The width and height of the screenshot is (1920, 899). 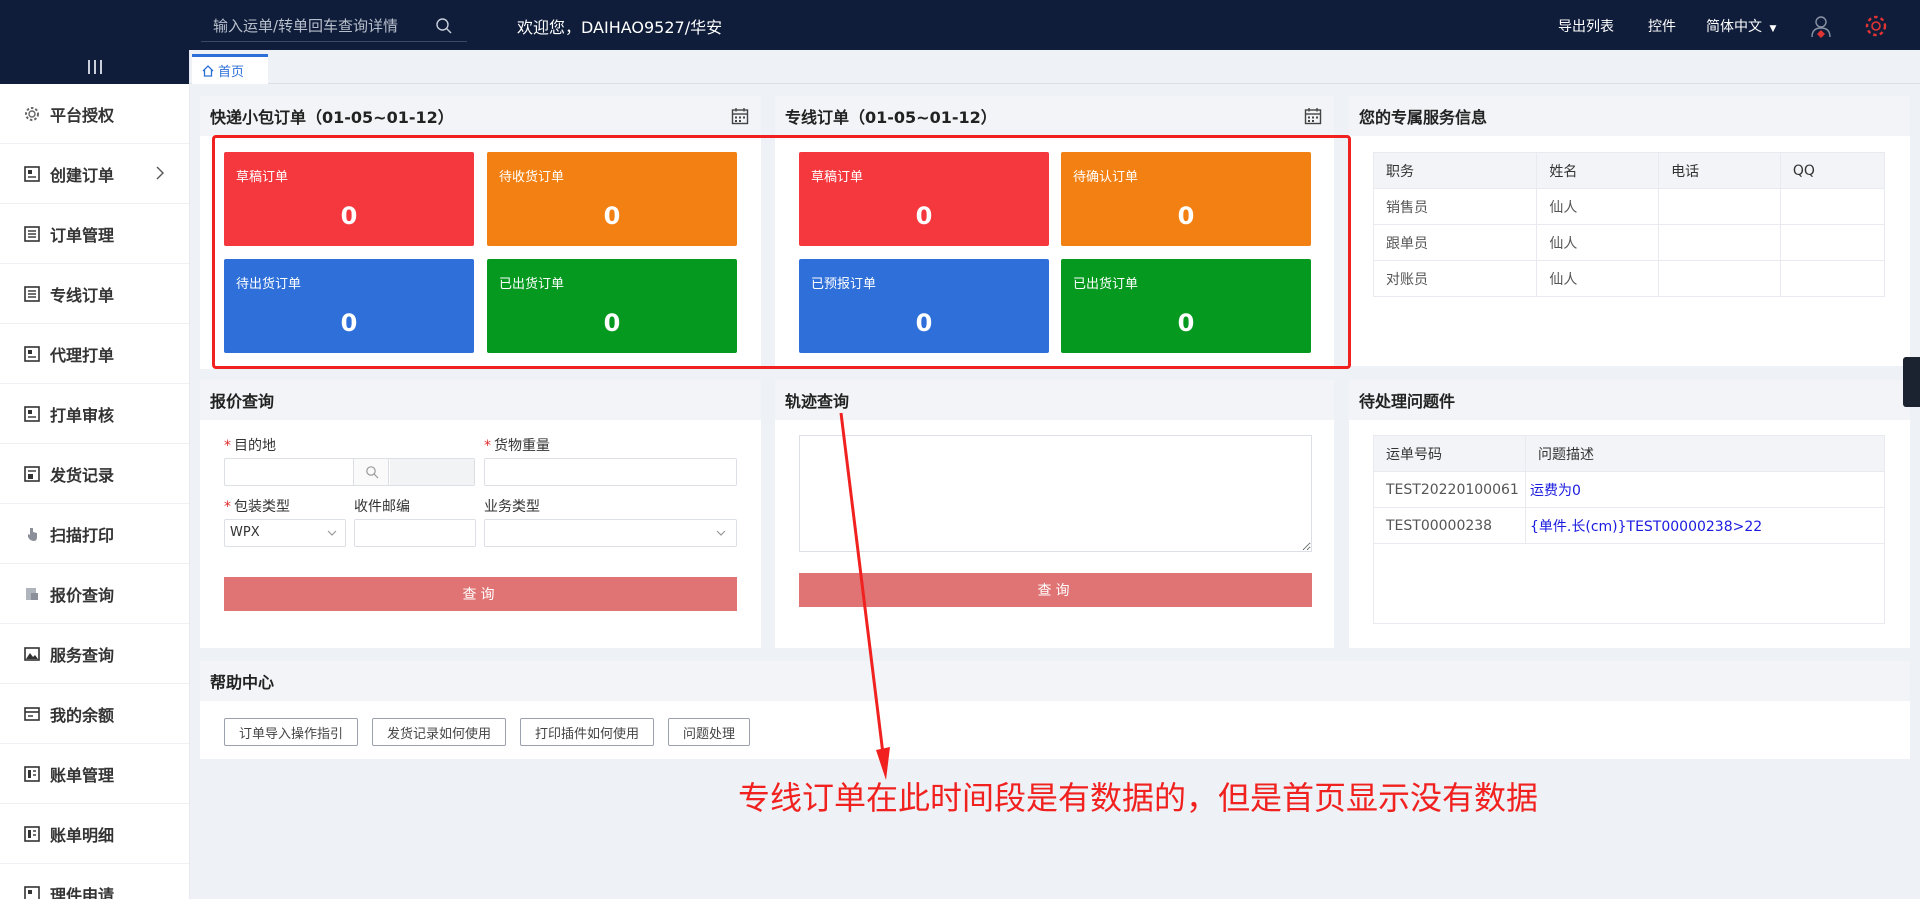 What do you see at coordinates (1455, 242) in the screenshot?
I see `table-cell: 跟单员` at bounding box center [1455, 242].